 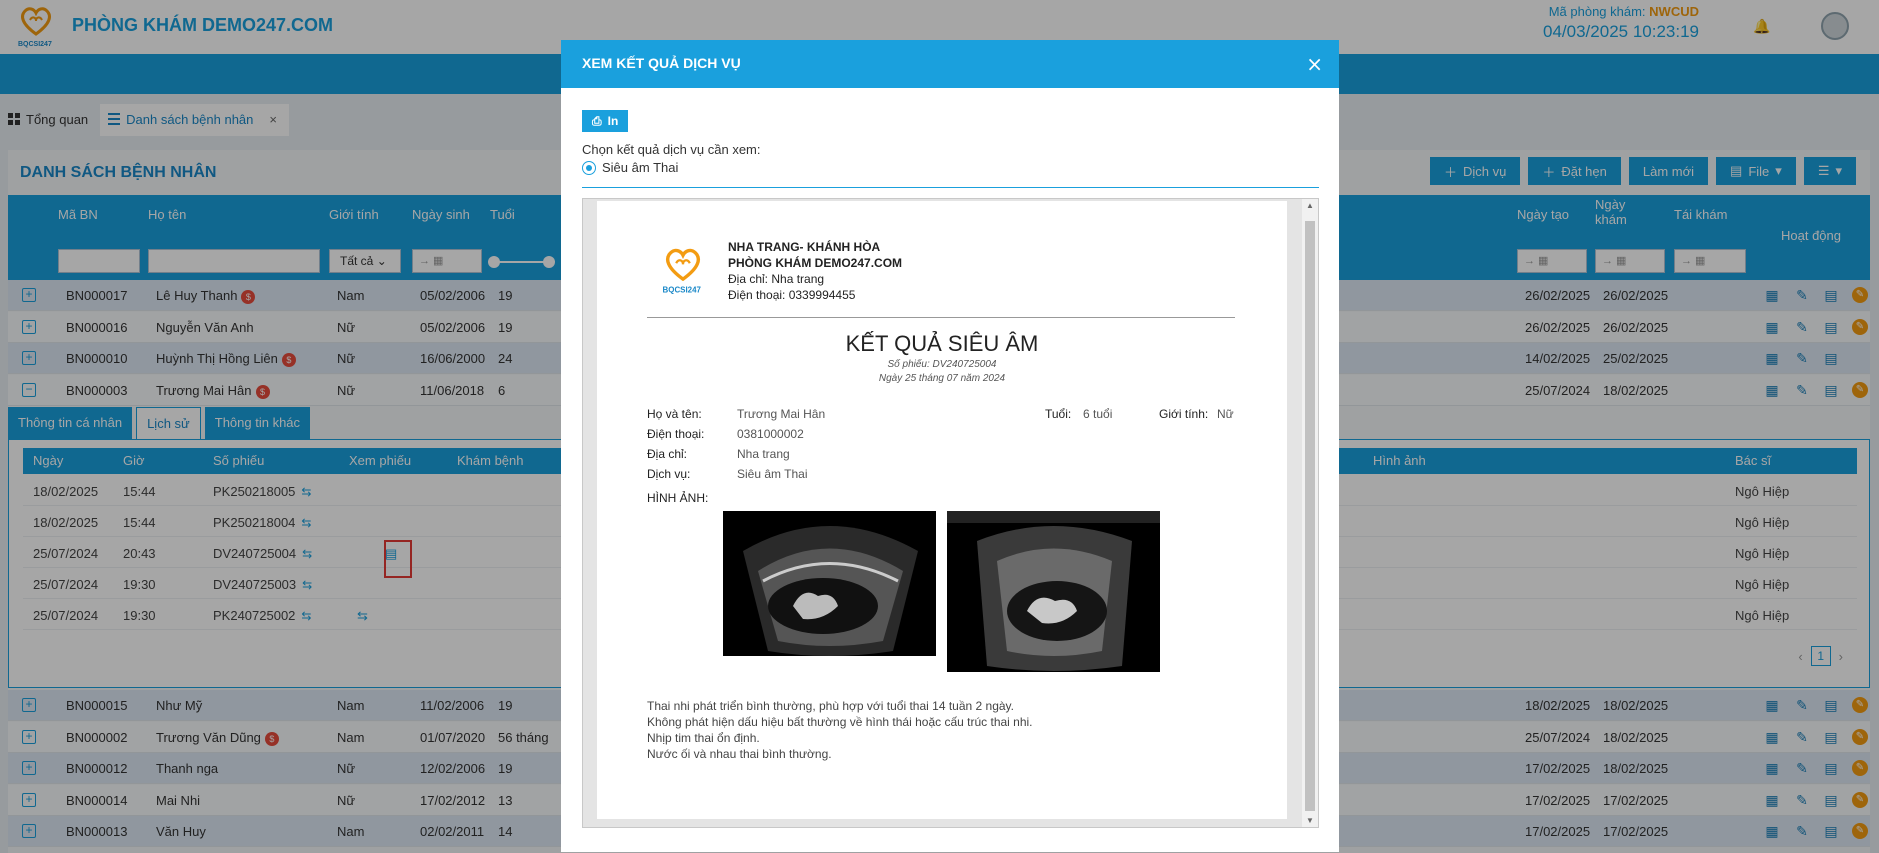 What do you see at coordinates (1310, 205) in the screenshot?
I see `scroll-up-icon: ▲` at bounding box center [1310, 205].